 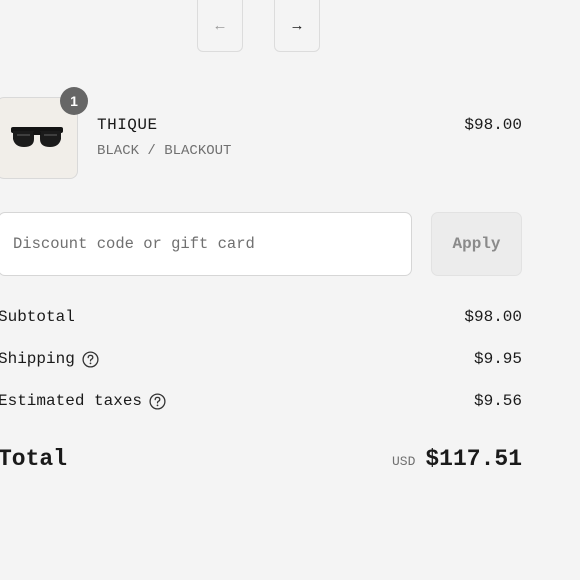 What do you see at coordinates (493, 317) in the screenshot?
I see `subtotal-value: $98.00` at bounding box center [493, 317].